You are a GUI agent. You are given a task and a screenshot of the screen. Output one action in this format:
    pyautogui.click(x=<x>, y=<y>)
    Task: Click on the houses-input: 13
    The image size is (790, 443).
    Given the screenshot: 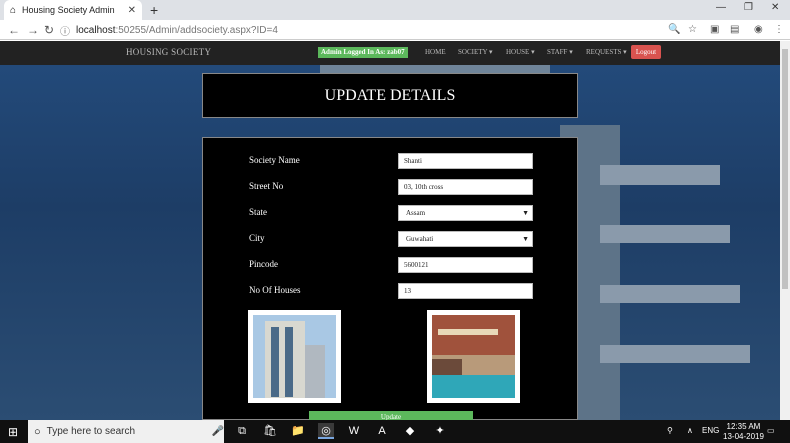 What is the action you would take?
    pyautogui.click(x=465, y=291)
    